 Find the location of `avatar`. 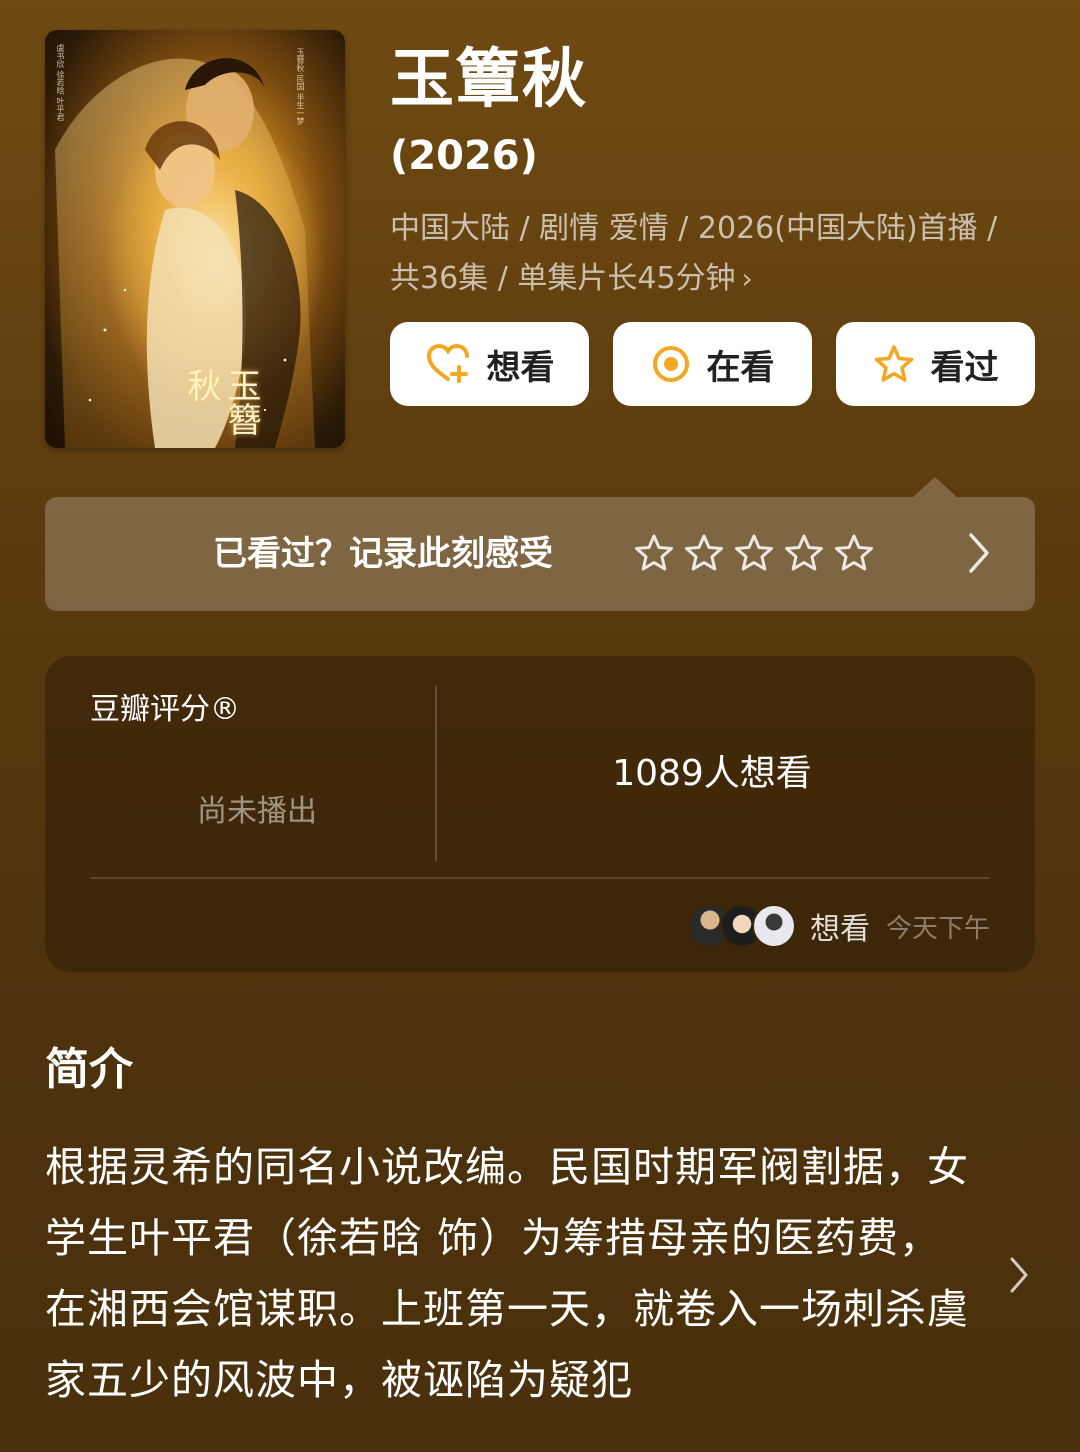

avatar is located at coordinates (773, 926).